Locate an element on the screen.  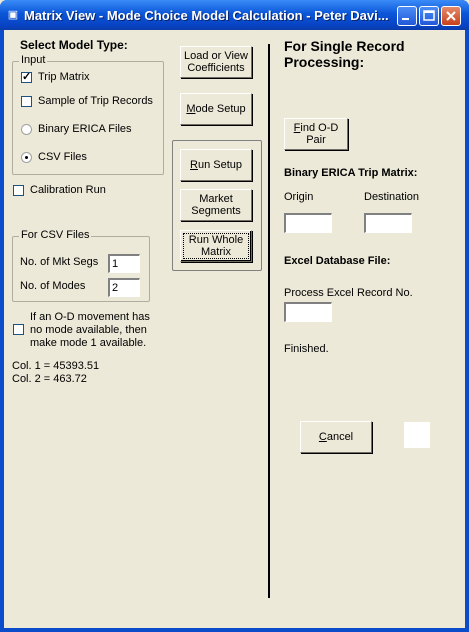
find-od-pair-button: Find O-D Pair is located at coordinates (316, 134).